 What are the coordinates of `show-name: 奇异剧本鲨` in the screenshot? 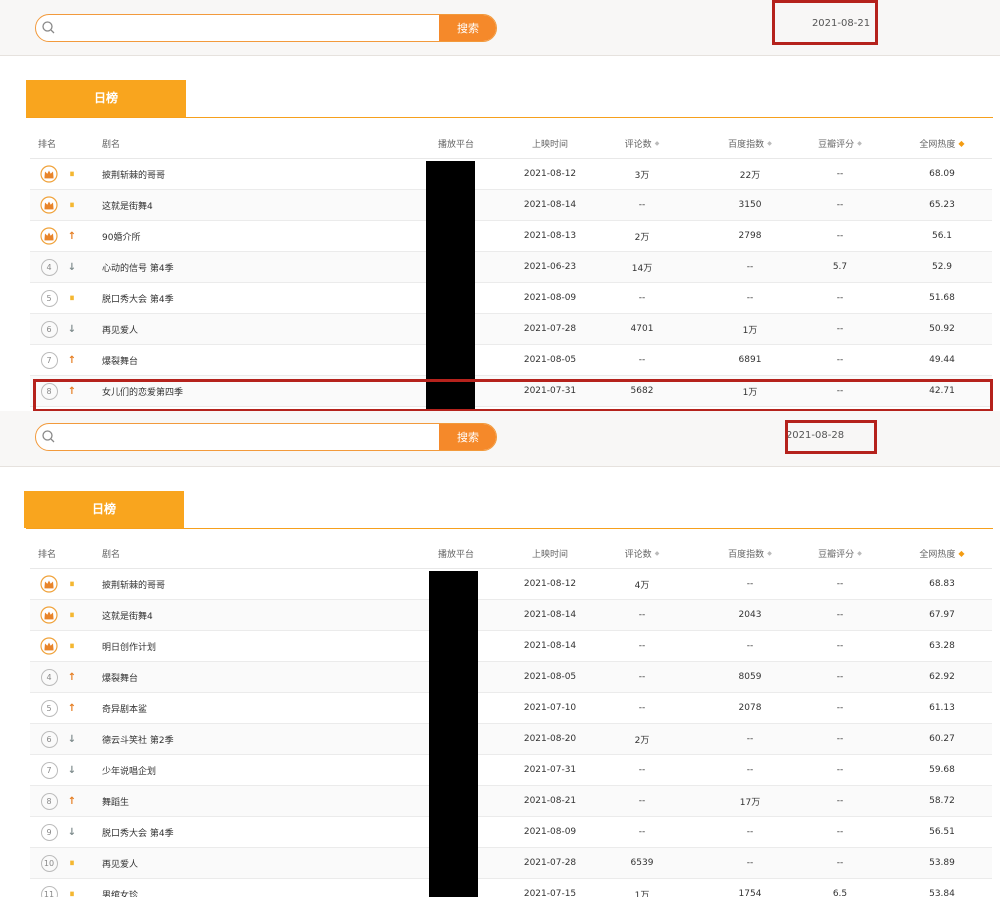 It's located at (252, 708).